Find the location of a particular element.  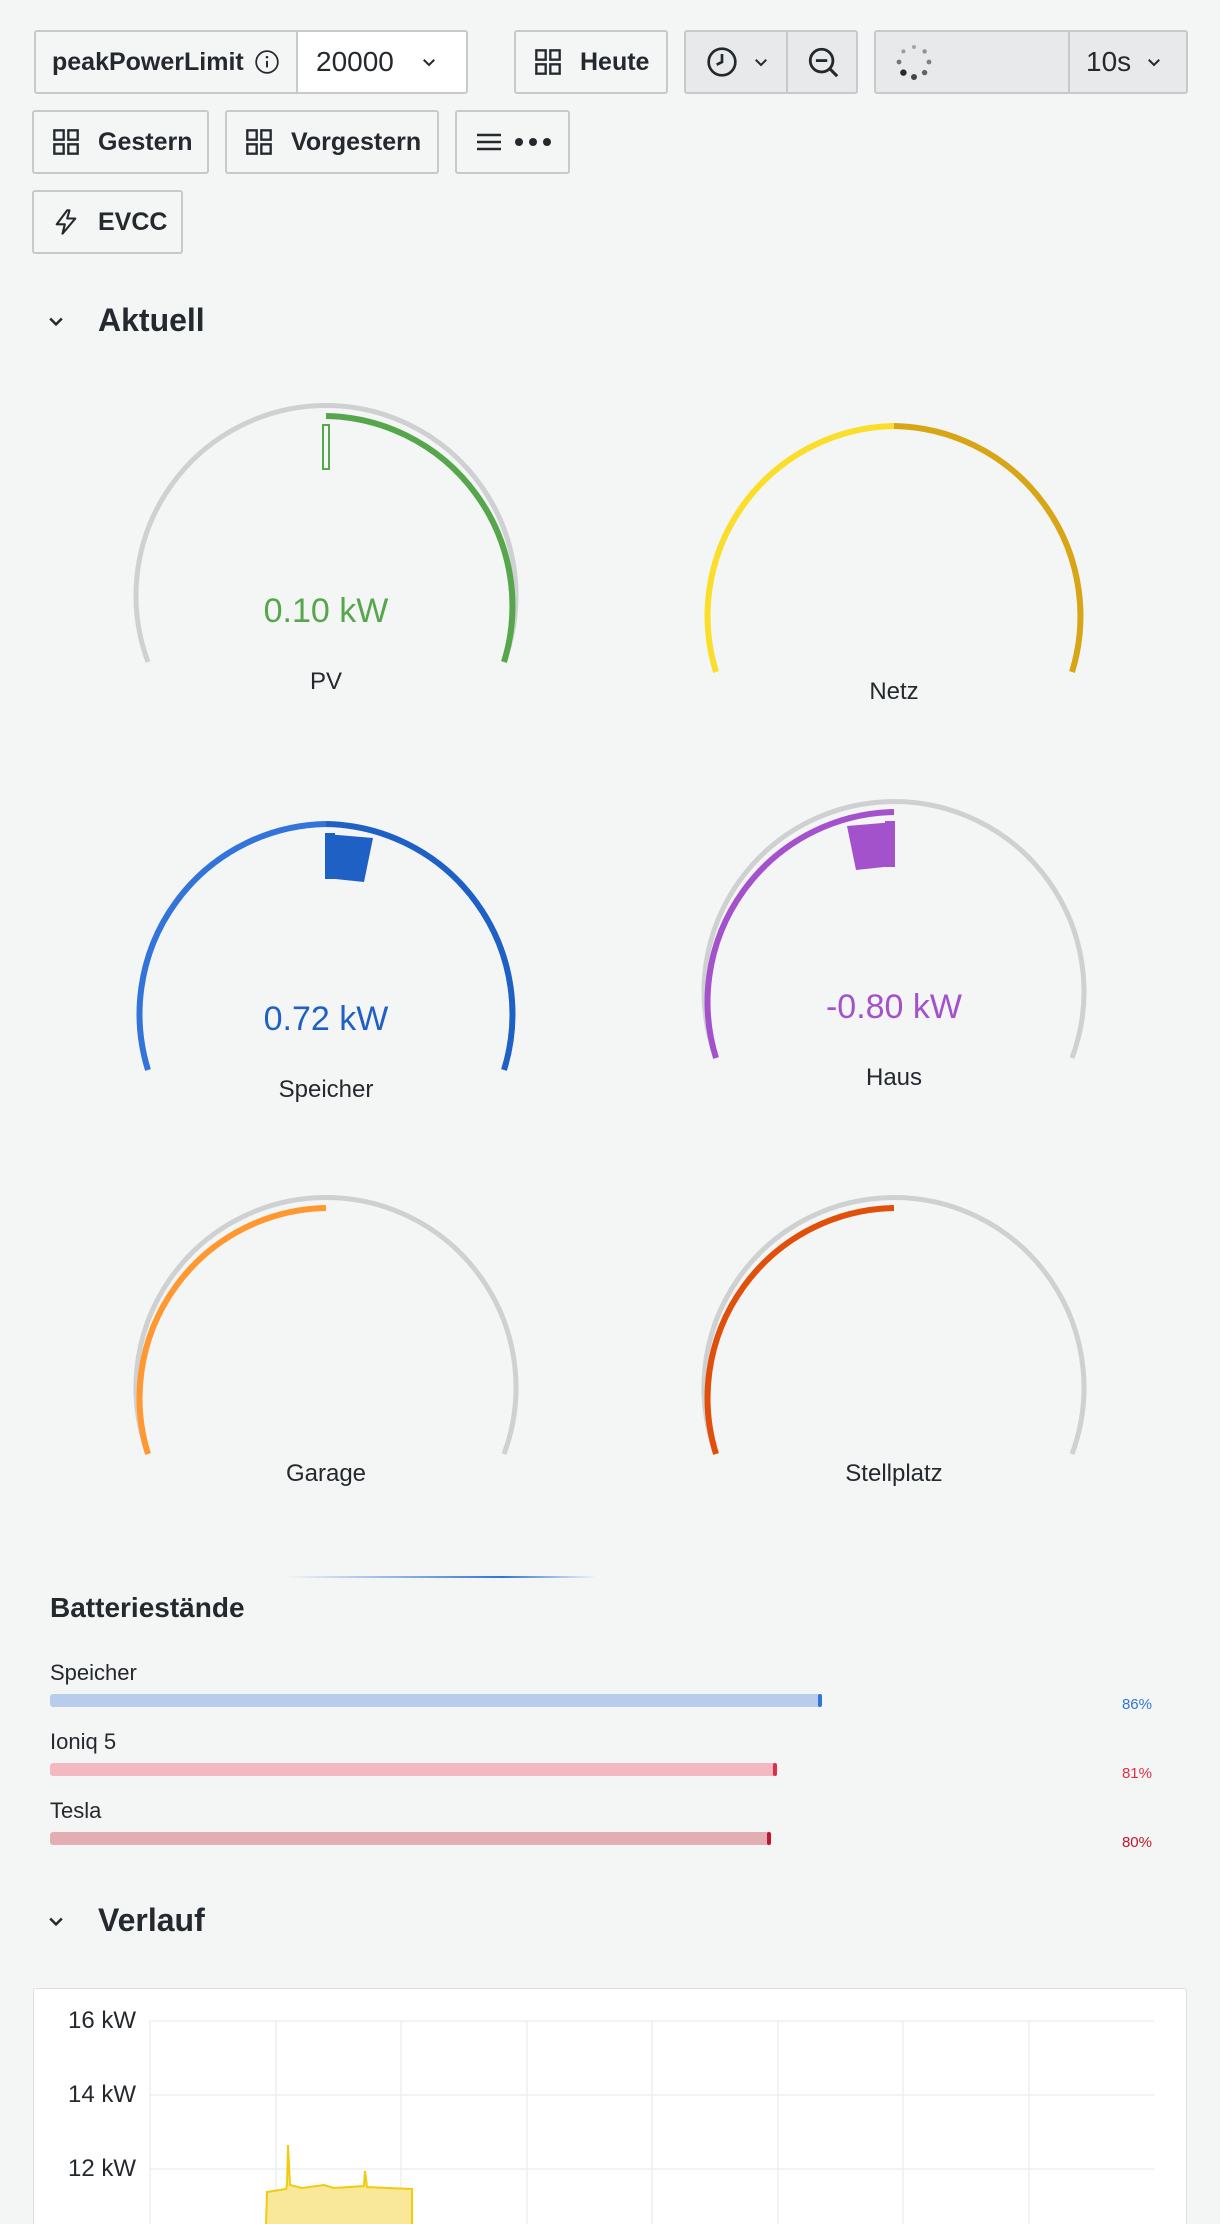

gauge-label: Netz is located at coordinates (894, 691).